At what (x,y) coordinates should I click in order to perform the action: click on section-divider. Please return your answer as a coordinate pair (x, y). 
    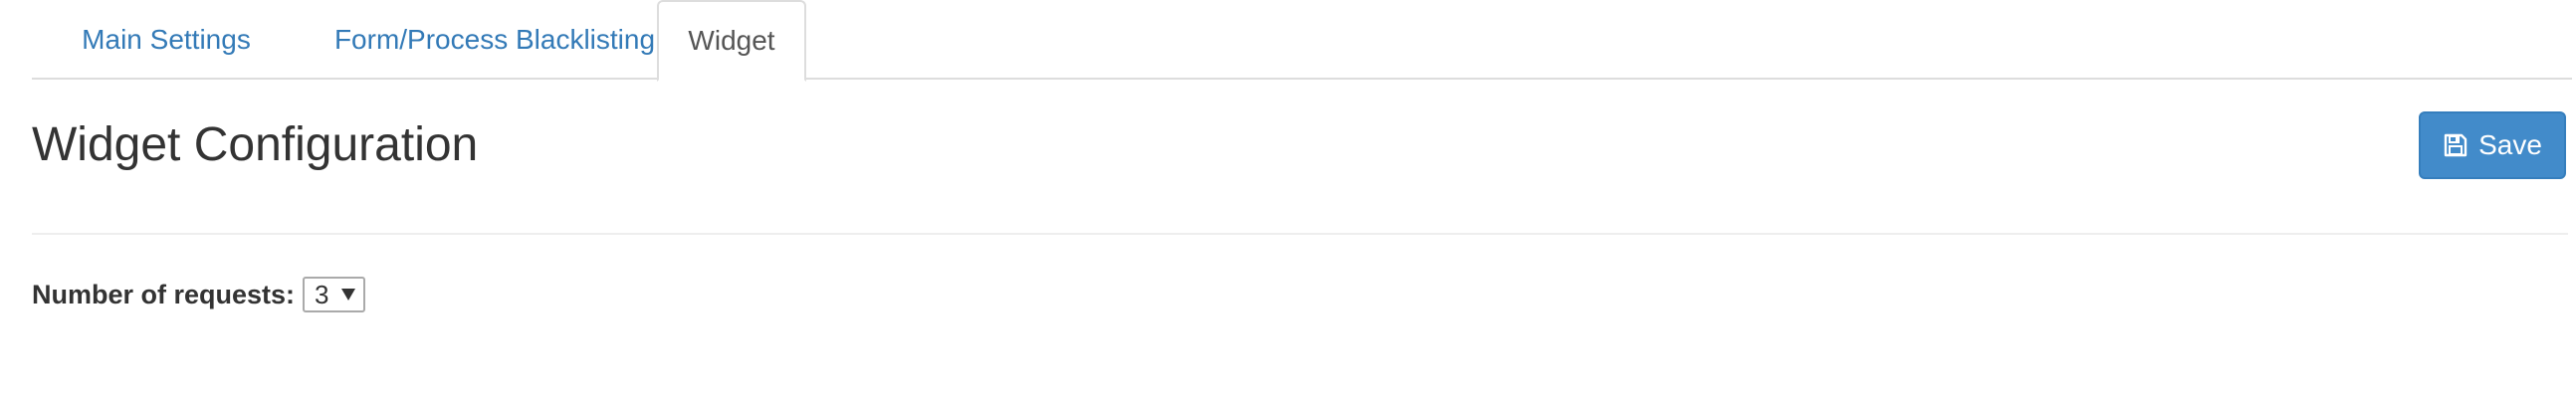
    Looking at the image, I should click on (1300, 234).